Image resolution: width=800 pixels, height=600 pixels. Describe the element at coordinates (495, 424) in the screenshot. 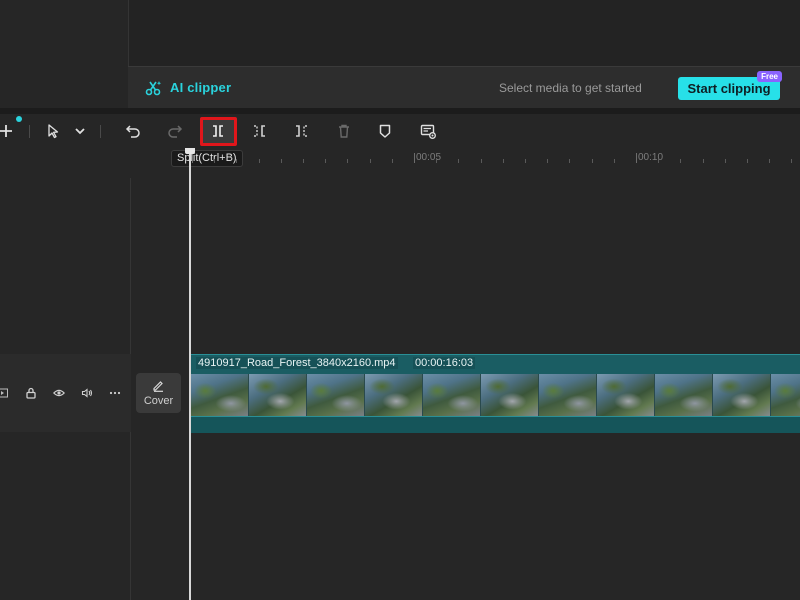

I see `clip-audio-strip` at that location.